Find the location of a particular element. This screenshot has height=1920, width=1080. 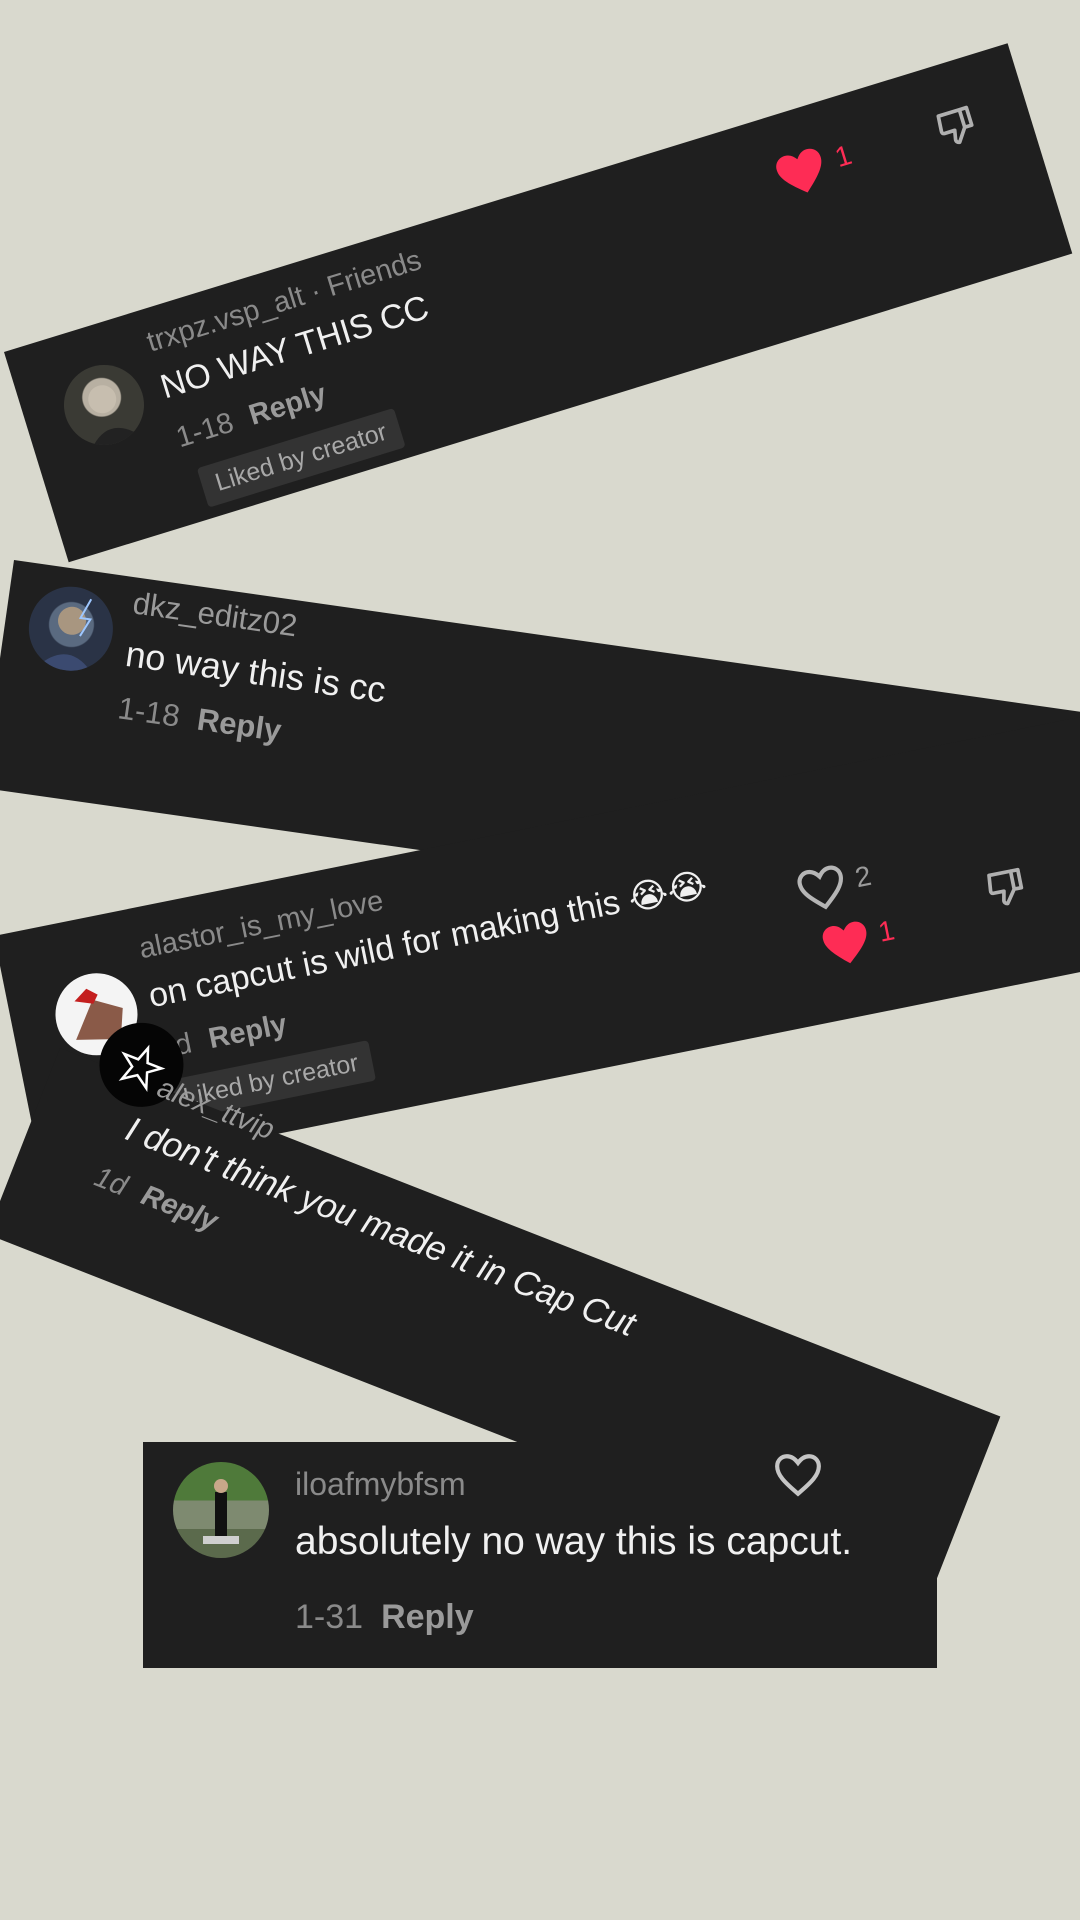

comment-text: absolutely no way this is capcut. is located at coordinates (574, 1541).